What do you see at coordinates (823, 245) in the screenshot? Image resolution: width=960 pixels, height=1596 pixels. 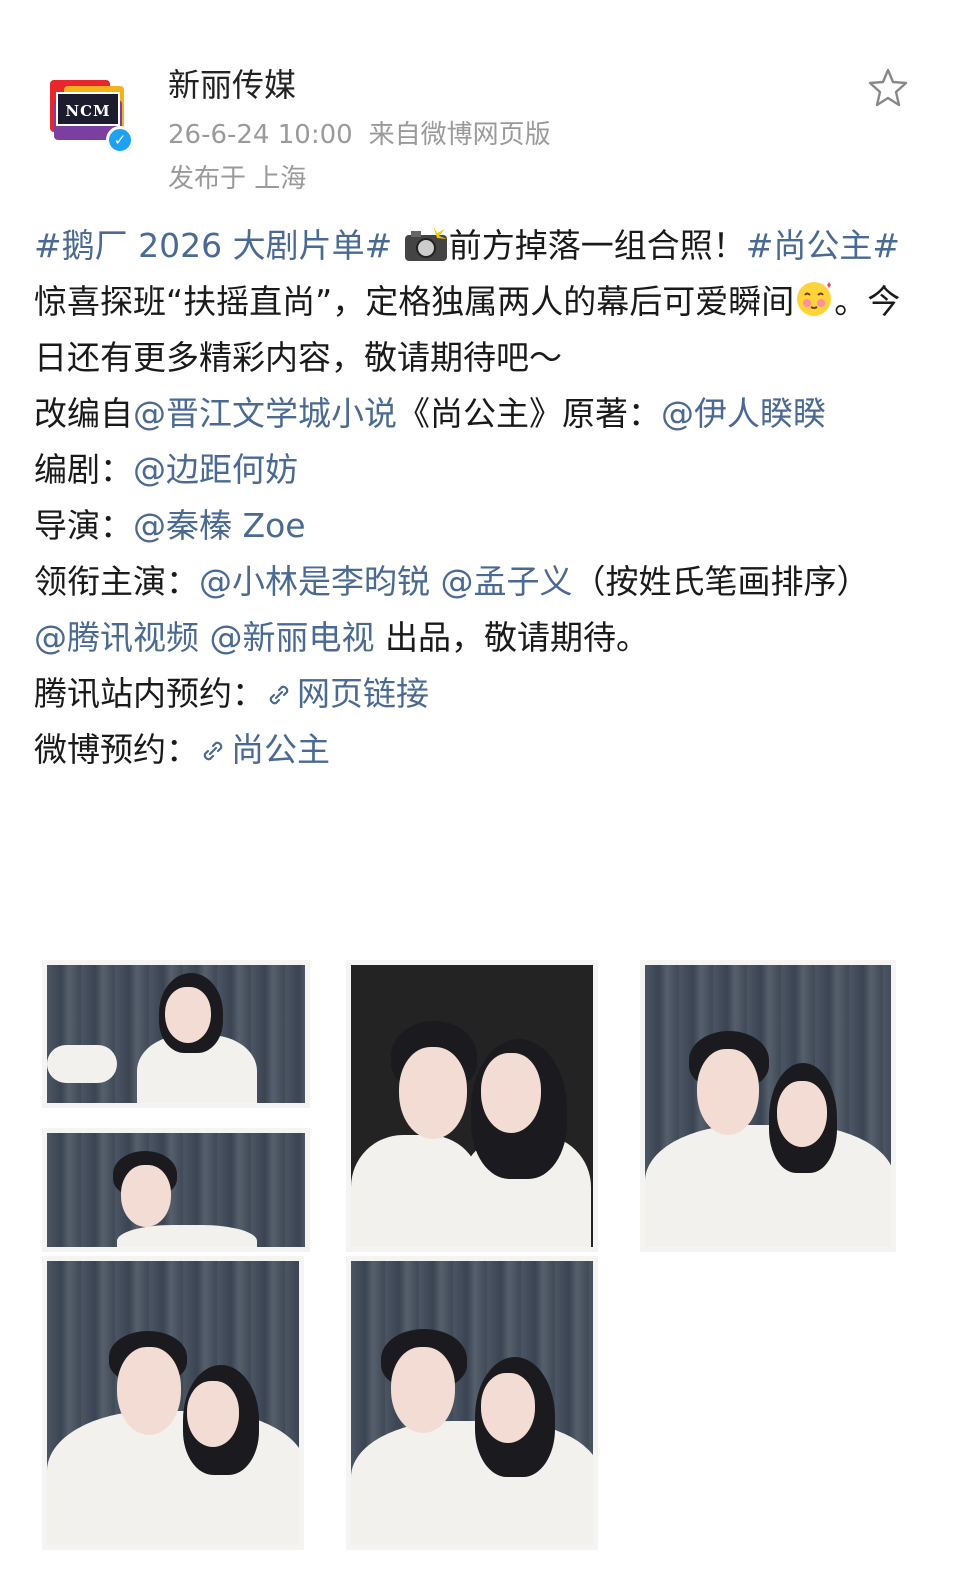 I see `topic-link-2: #尚公主#` at bounding box center [823, 245].